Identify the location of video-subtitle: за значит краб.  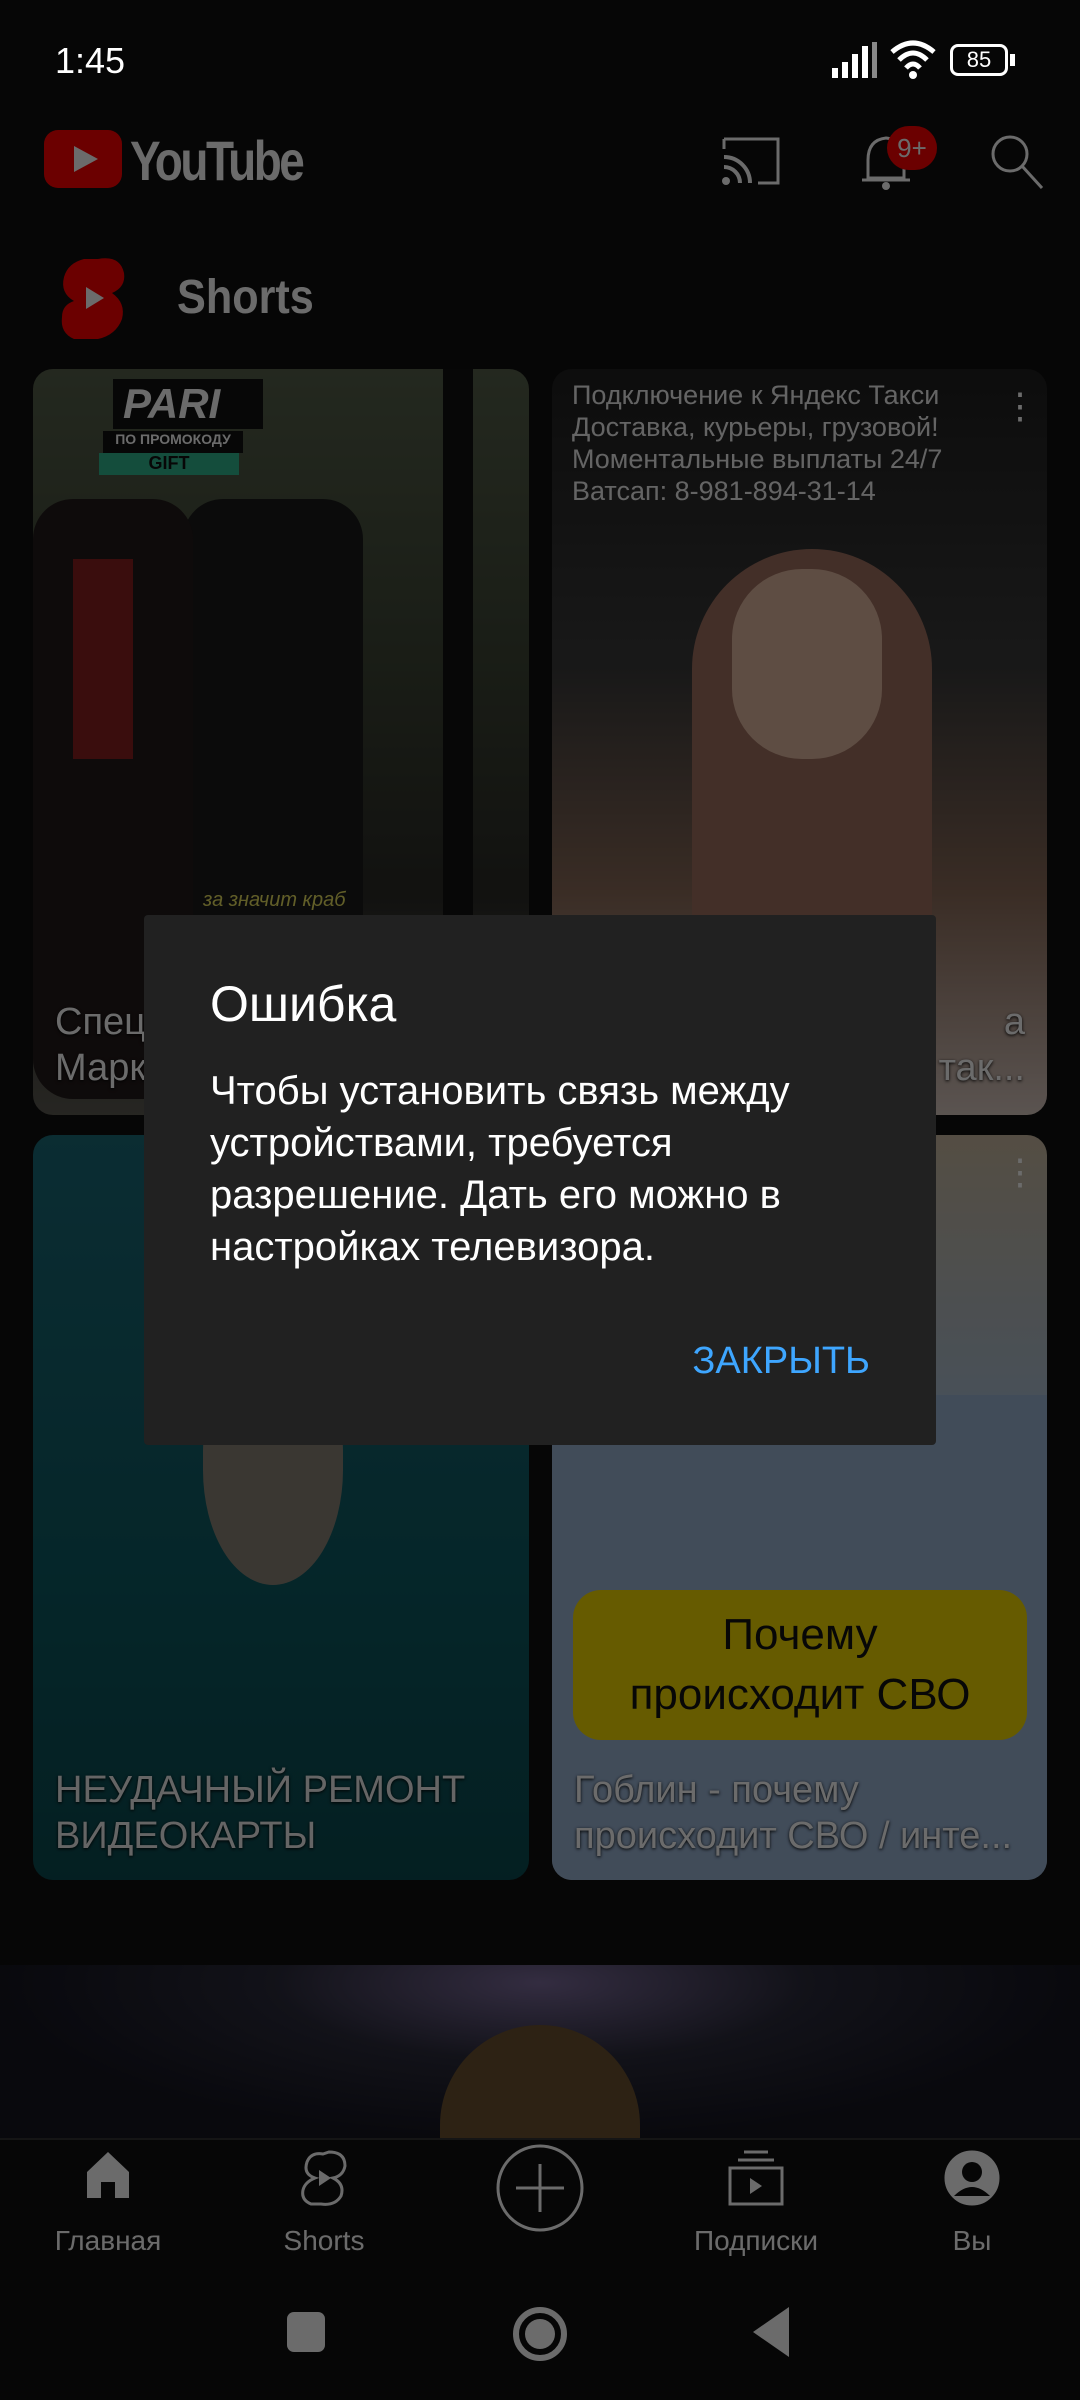
(274, 900).